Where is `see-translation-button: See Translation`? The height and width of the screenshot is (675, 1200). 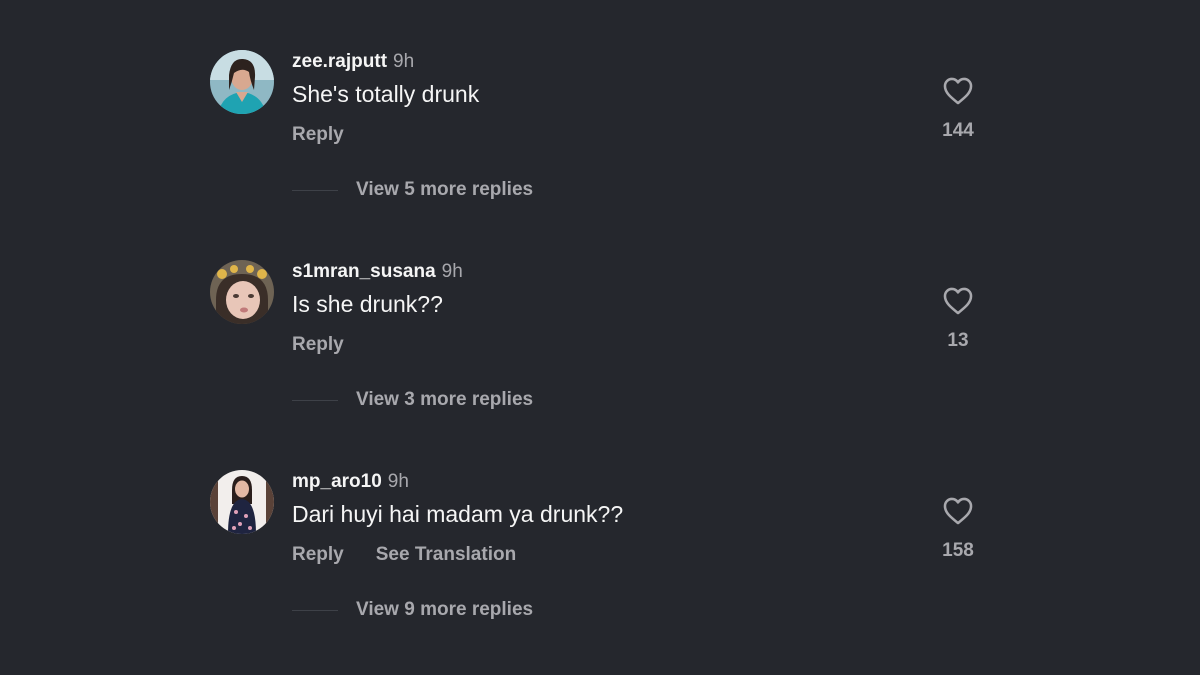 see-translation-button: See Translation is located at coordinates (446, 554).